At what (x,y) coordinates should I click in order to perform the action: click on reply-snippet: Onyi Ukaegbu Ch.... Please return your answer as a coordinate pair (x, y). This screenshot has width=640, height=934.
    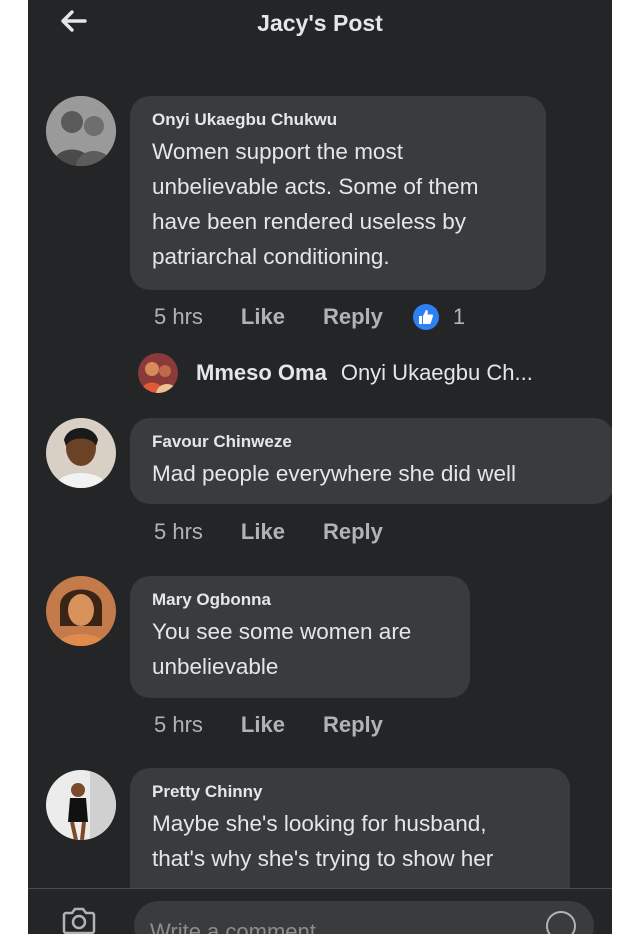
    Looking at the image, I should click on (436, 372).